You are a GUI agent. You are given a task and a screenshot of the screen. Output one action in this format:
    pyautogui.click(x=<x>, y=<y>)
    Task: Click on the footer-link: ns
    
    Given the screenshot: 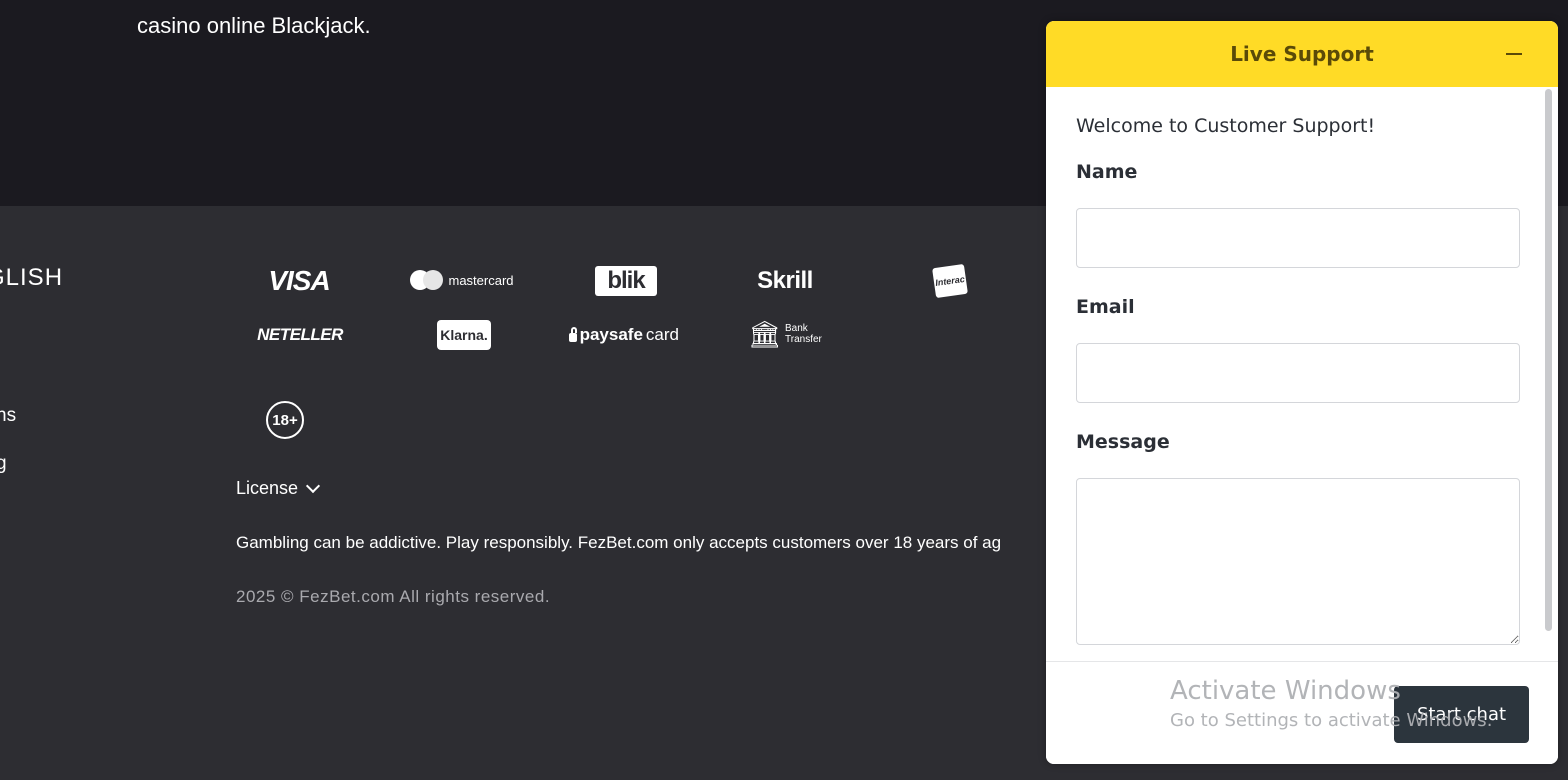 What is the action you would take?
    pyautogui.click(x=8, y=416)
    